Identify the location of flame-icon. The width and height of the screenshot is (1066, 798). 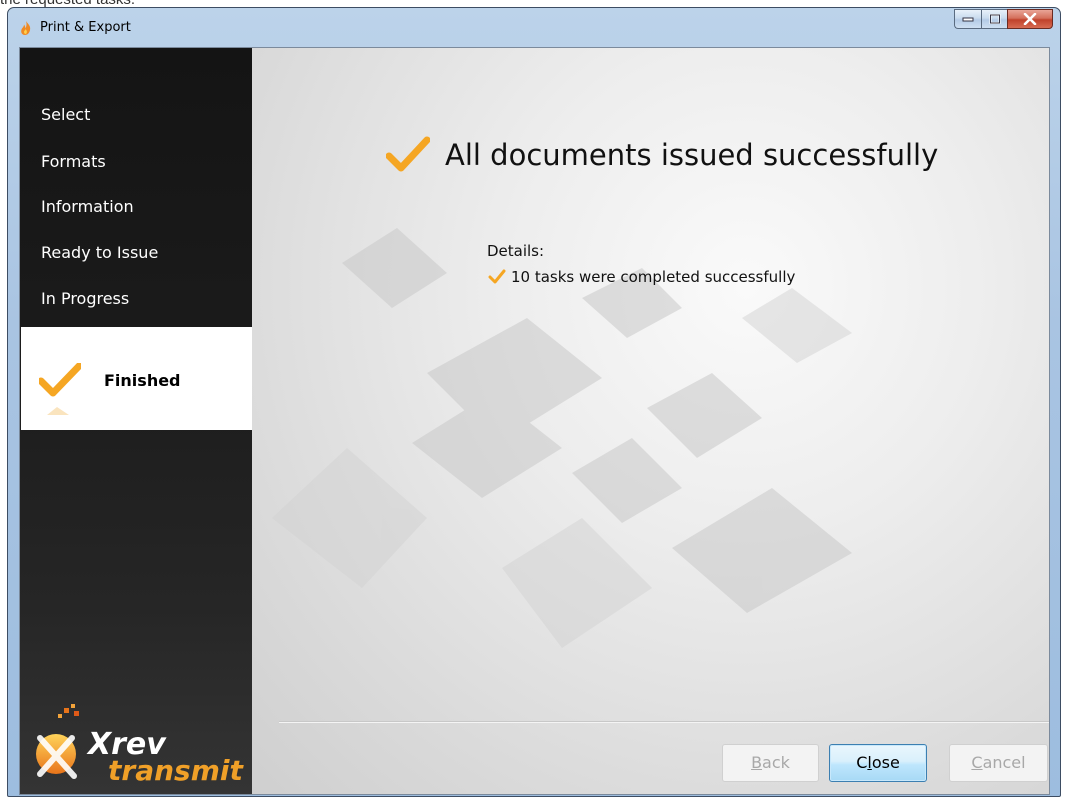
(26, 28).